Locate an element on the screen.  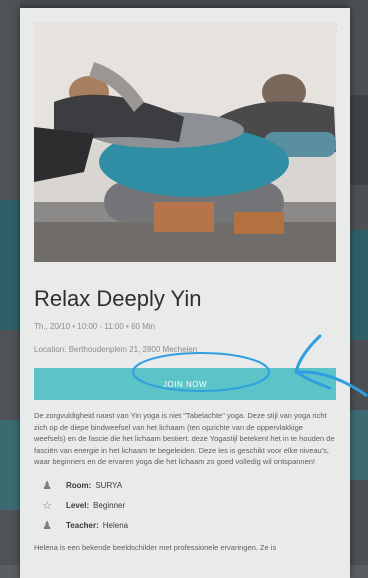
star-icon: ☆ is located at coordinates (47, 506).